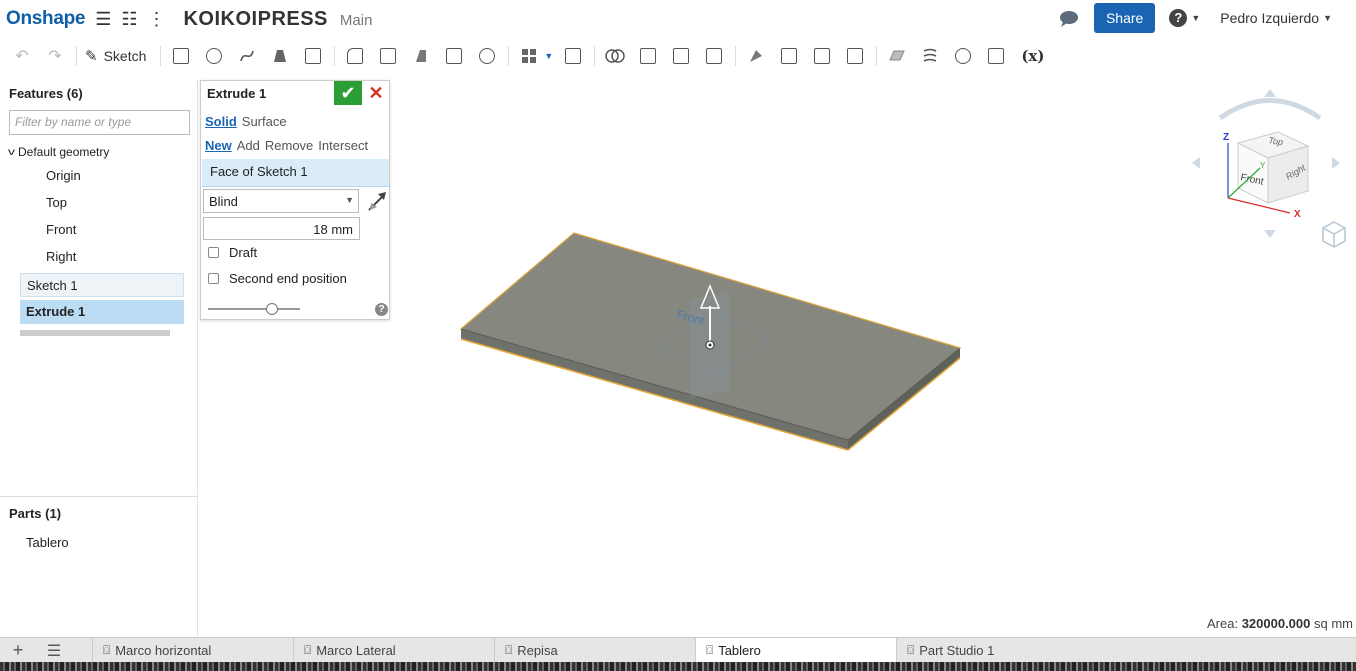 The width and height of the screenshot is (1356, 671). Describe the element at coordinates (1032, 56) in the screenshot. I see `variable-icon: (x)` at that location.